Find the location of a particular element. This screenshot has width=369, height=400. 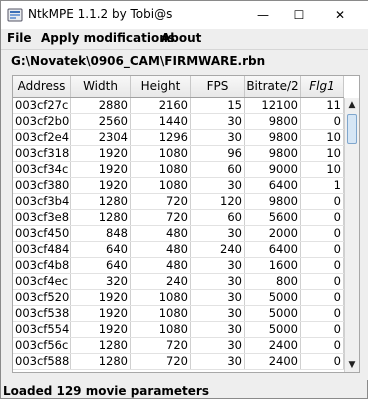

table-row: 003cf2b0 2560 1440 30 9800 0 is located at coordinates (178, 122).